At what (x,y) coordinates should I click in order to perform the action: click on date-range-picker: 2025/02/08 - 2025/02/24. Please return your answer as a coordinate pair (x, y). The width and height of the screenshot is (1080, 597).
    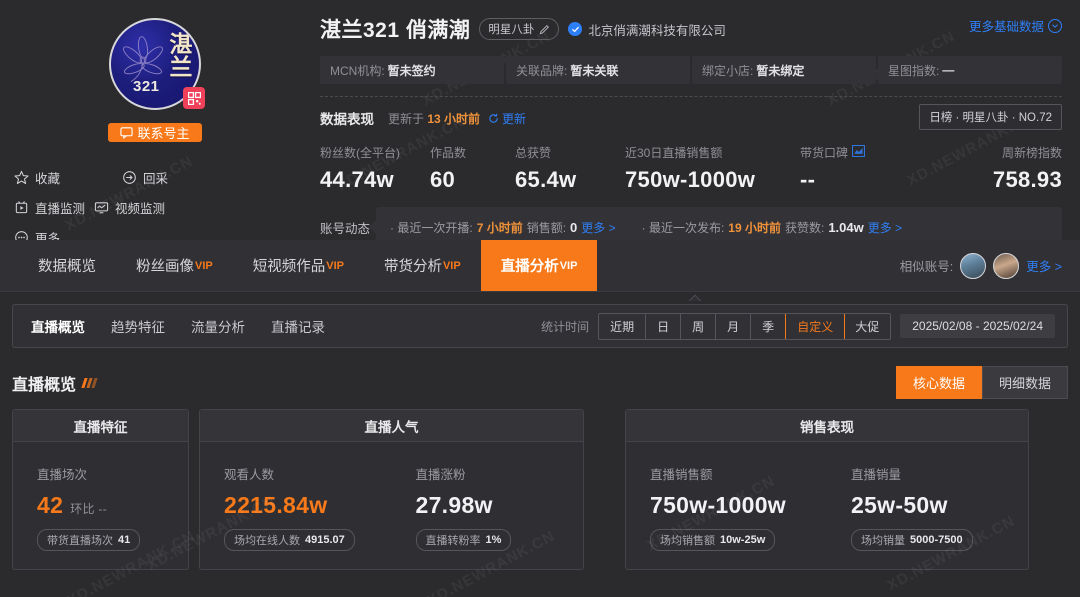
    Looking at the image, I should click on (977, 326).